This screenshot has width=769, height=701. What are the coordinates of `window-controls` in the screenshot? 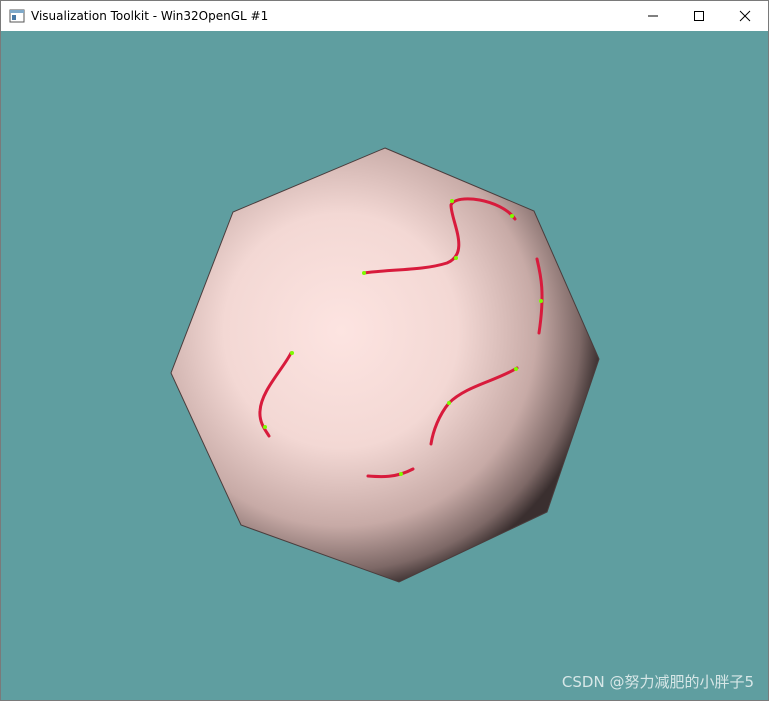 It's located at (699, 16).